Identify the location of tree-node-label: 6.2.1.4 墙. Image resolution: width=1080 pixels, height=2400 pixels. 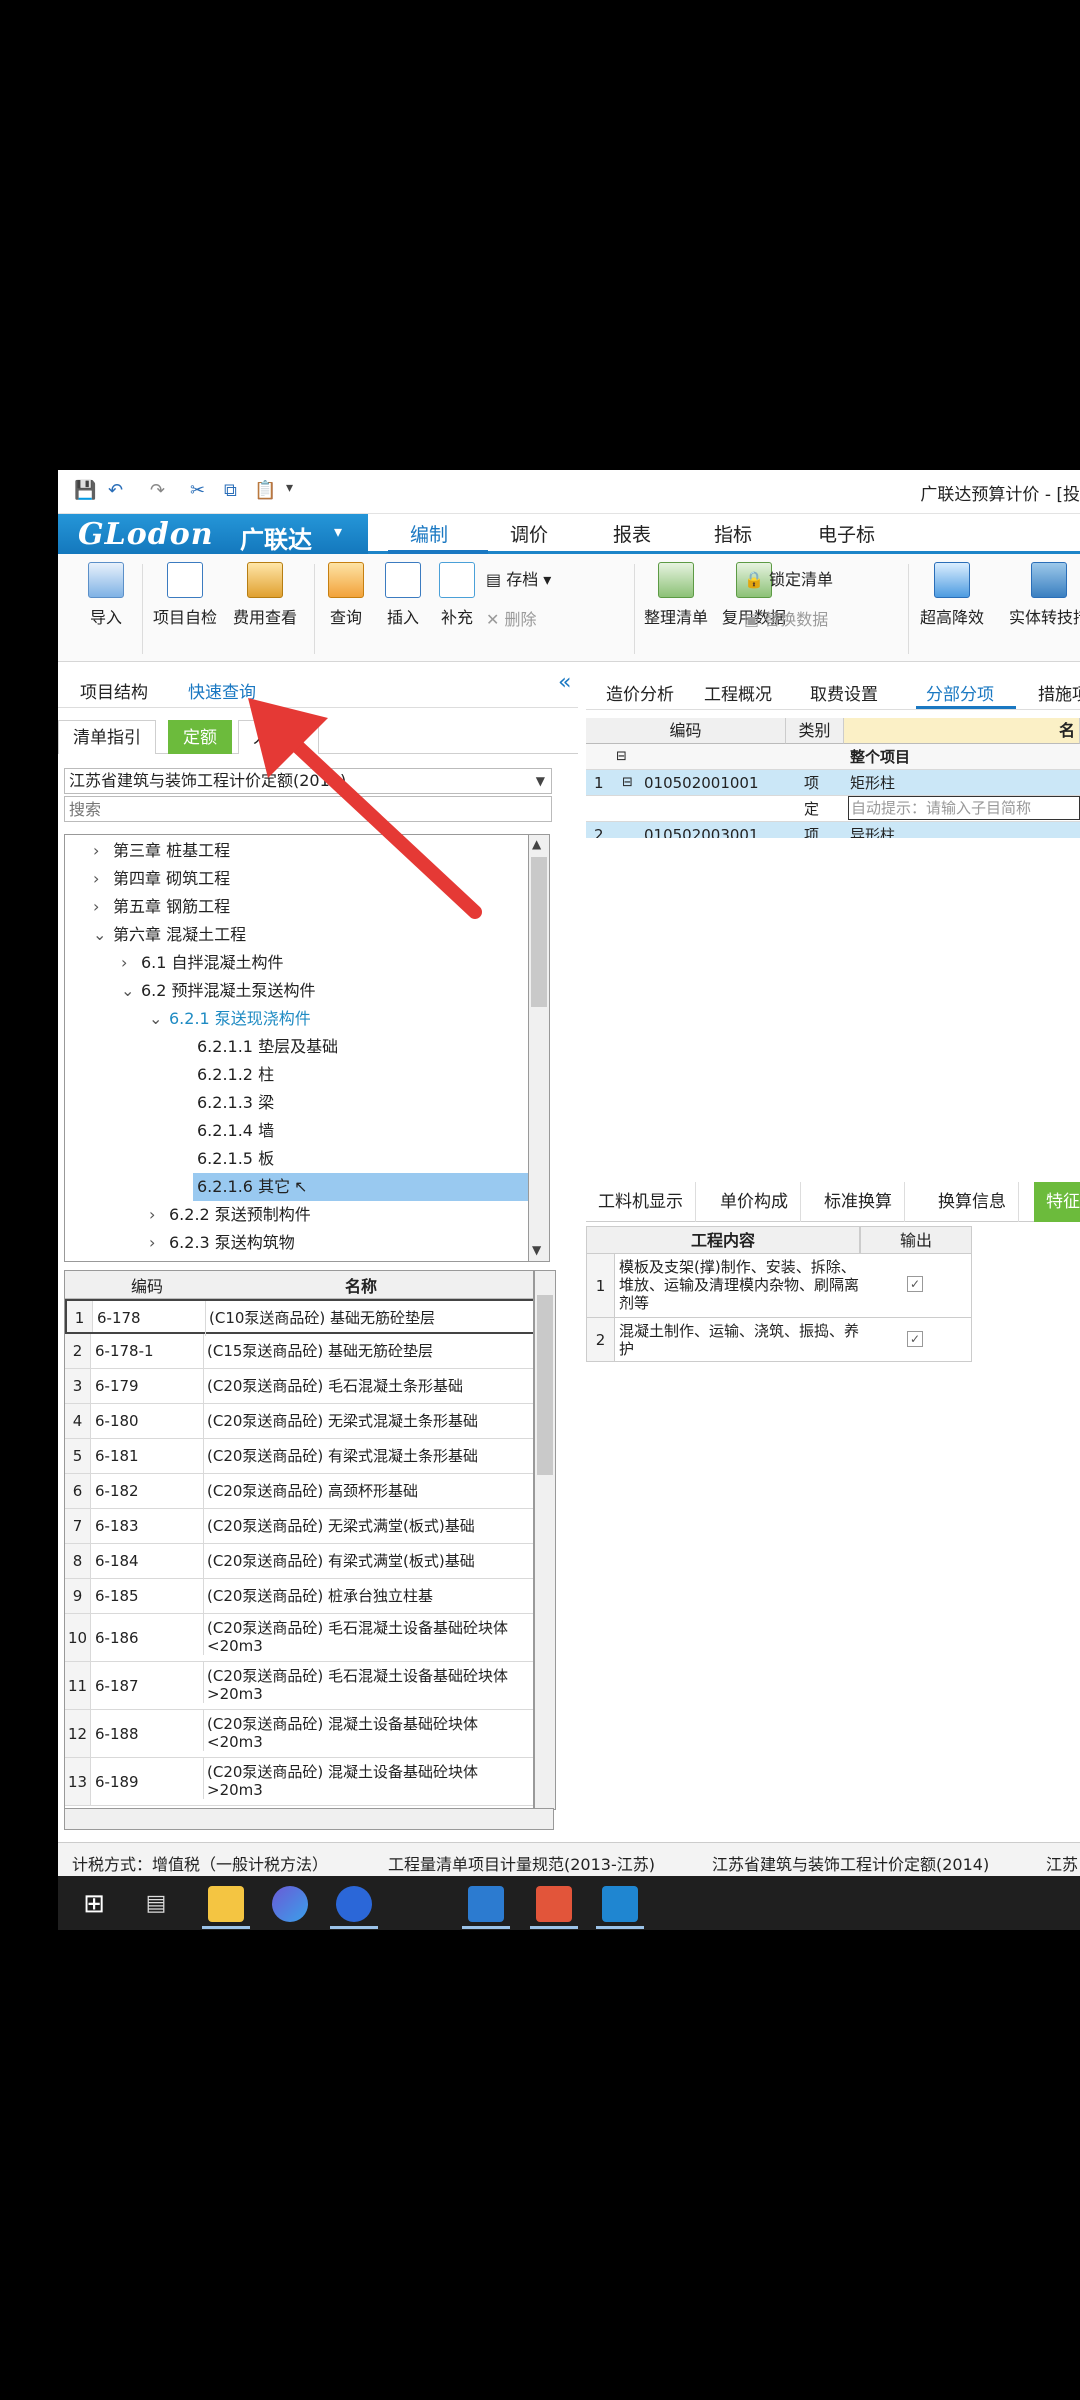
(236, 1130).